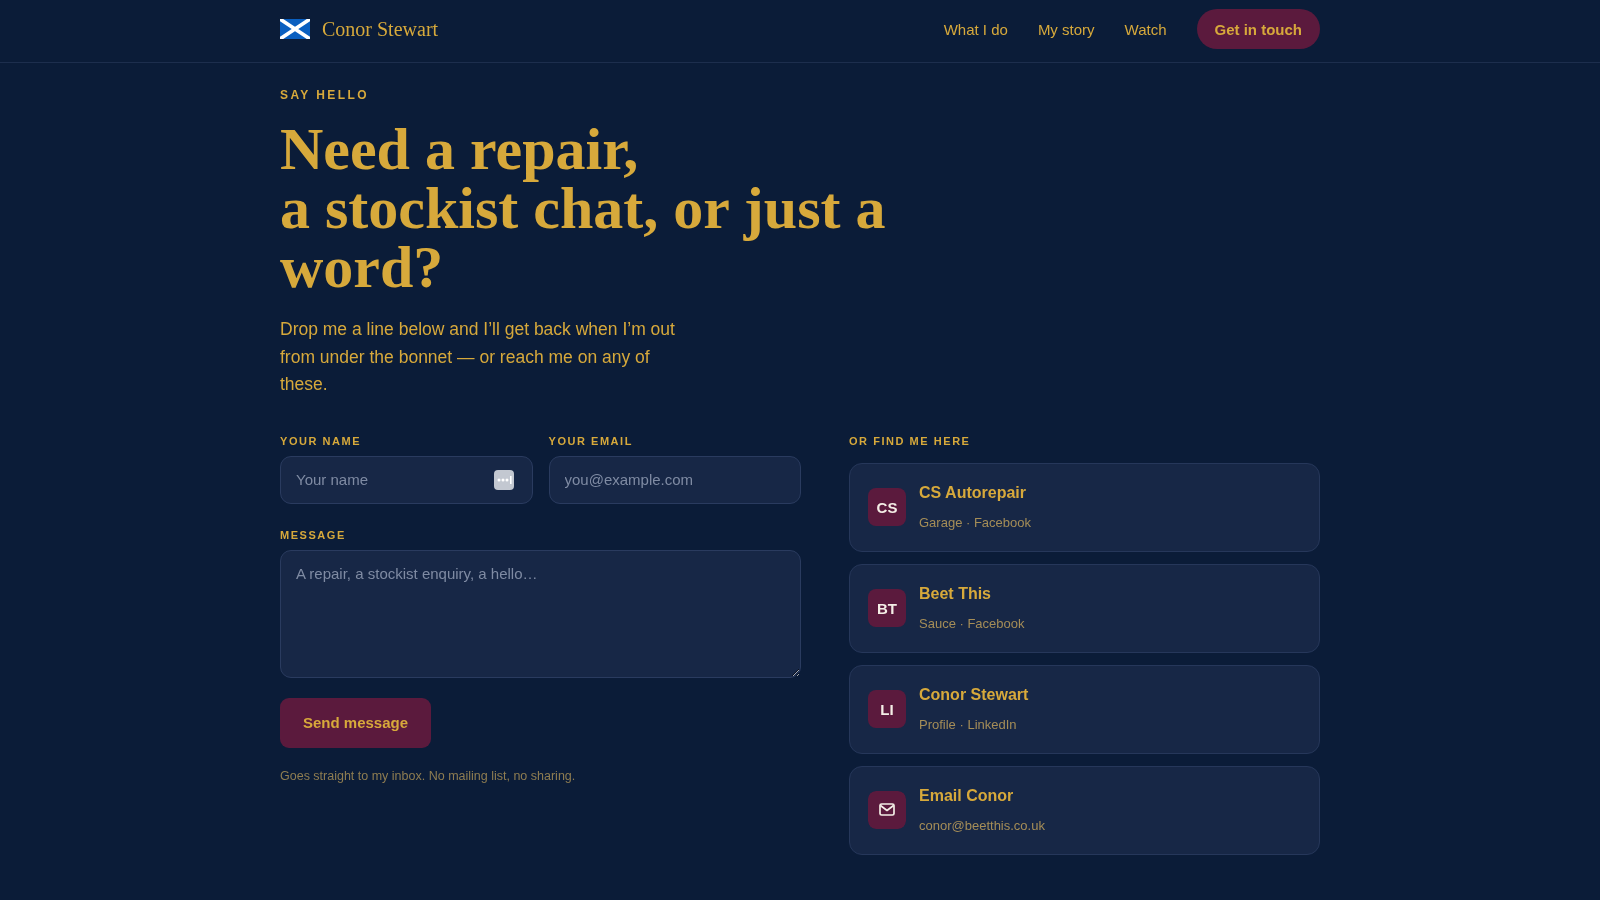 This screenshot has width=1600, height=900. I want to click on contact-card: LI Conor Stewart Profile · LinkedIn, so click(1084, 709).